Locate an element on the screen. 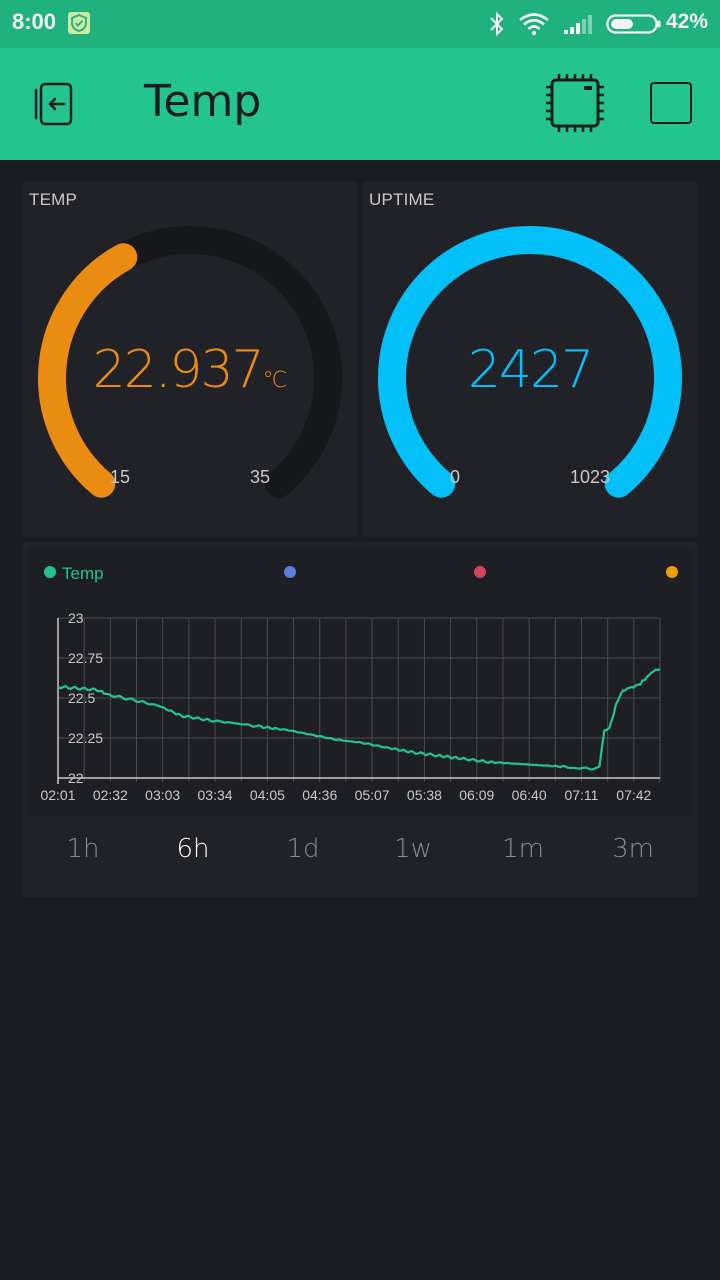 The width and height of the screenshot is (720, 1280). x-tick-label: 03:34 is located at coordinates (215, 795).